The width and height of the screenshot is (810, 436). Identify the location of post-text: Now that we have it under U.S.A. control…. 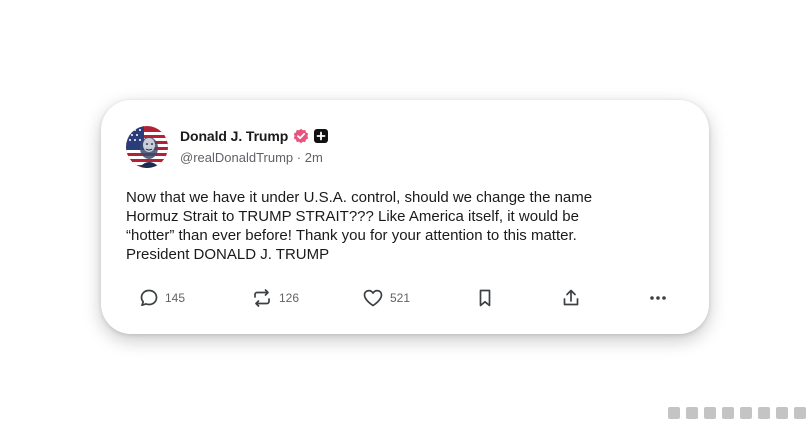
(359, 226).